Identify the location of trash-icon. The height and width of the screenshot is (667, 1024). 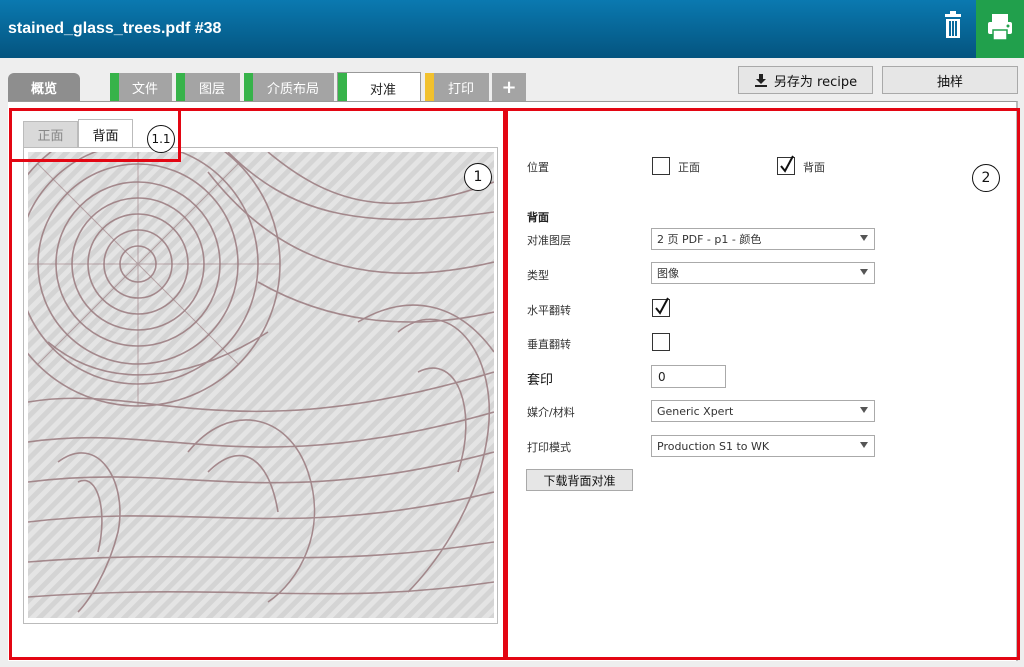
(953, 27).